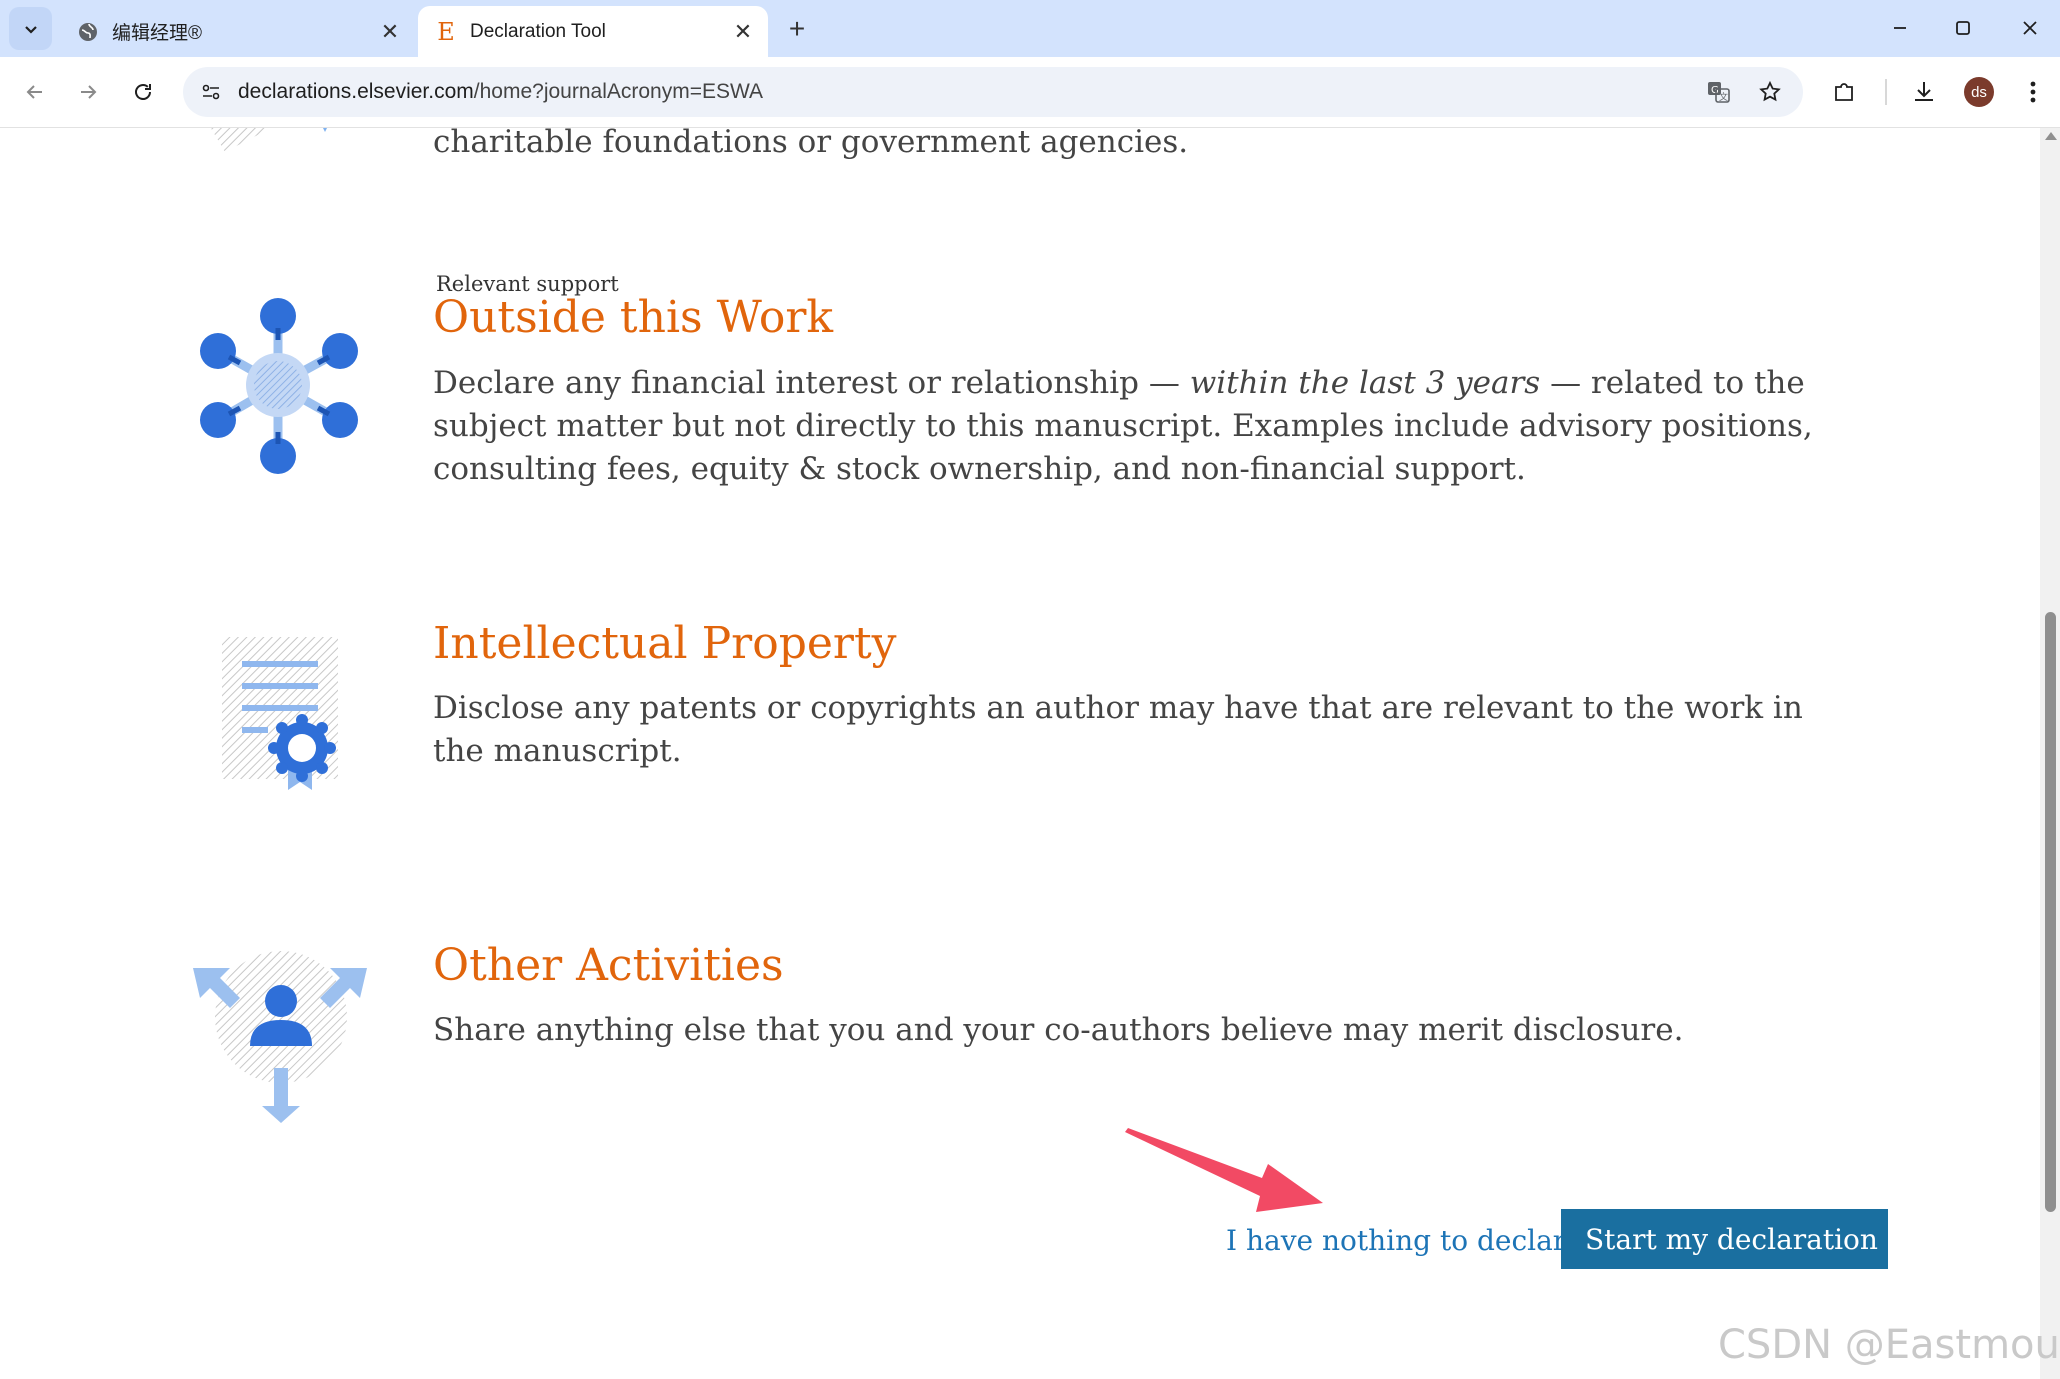 The height and width of the screenshot is (1379, 2060). Describe the element at coordinates (279, 386) in the screenshot. I see `network-icon` at that location.